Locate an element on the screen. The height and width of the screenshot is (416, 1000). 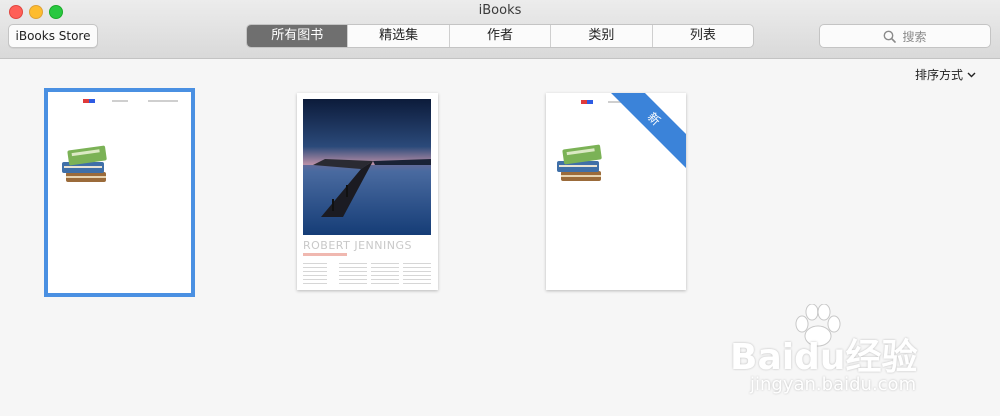
tab-all-books: 所有图书 is located at coordinates (297, 36).